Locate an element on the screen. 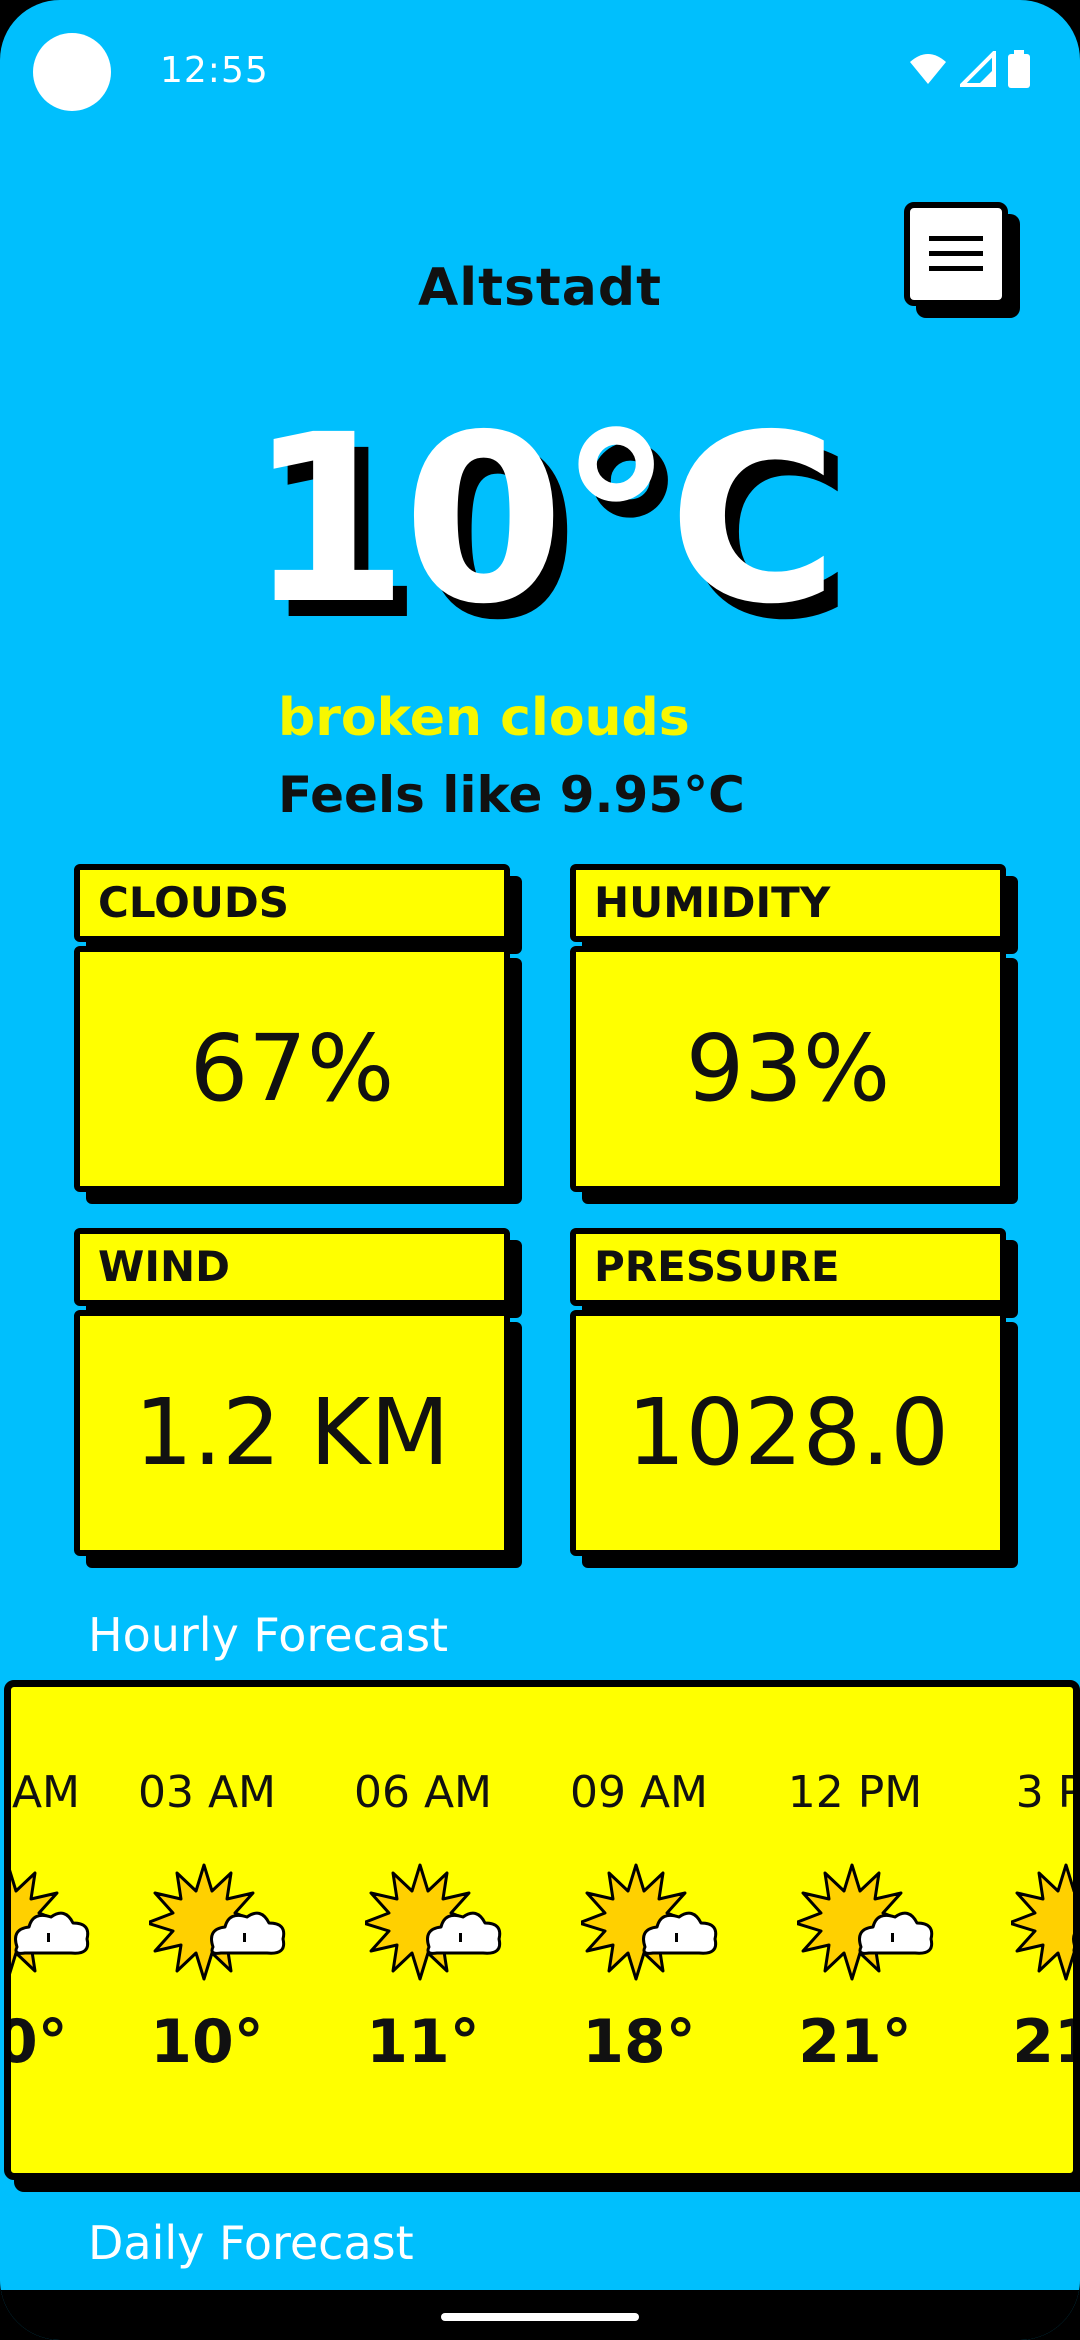 The width and height of the screenshot is (1080, 2340). temperature-value: 10°C is located at coordinates (542, 520).